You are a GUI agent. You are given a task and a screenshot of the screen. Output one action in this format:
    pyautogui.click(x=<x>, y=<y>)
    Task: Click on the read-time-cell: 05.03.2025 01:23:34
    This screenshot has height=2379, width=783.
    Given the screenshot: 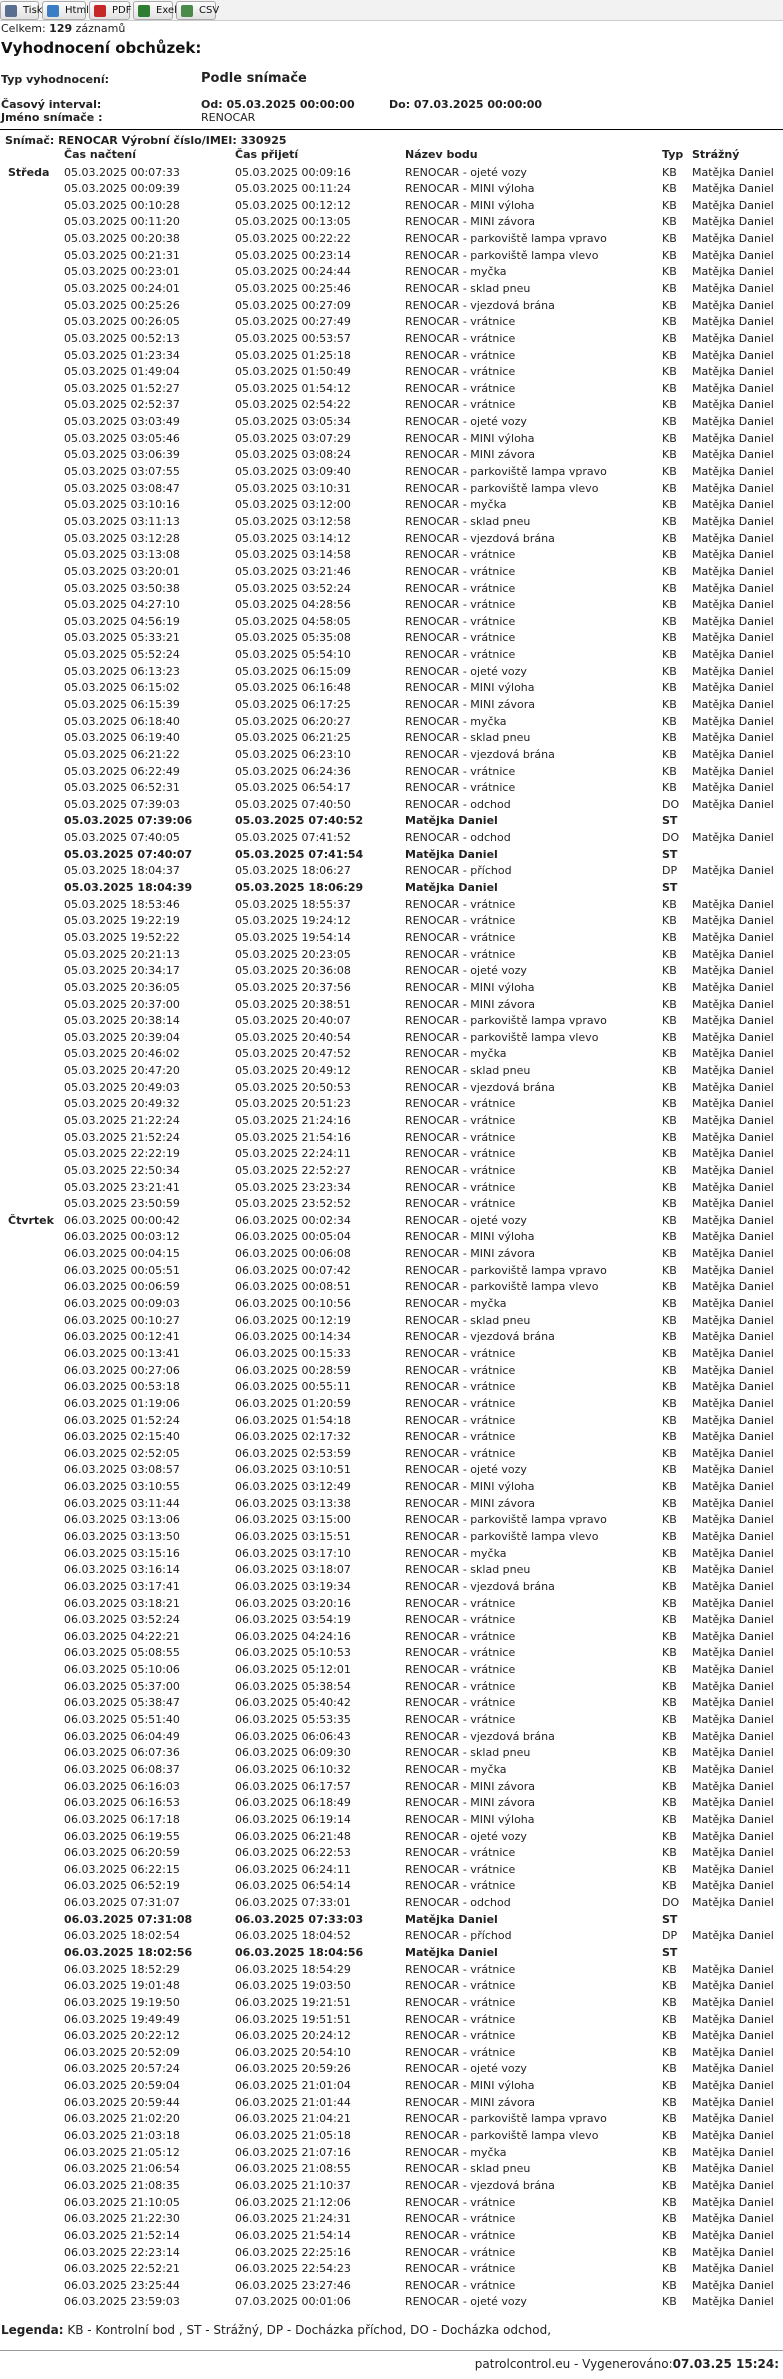 What is the action you would take?
    pyautogui.click(x=122, y=355)
    